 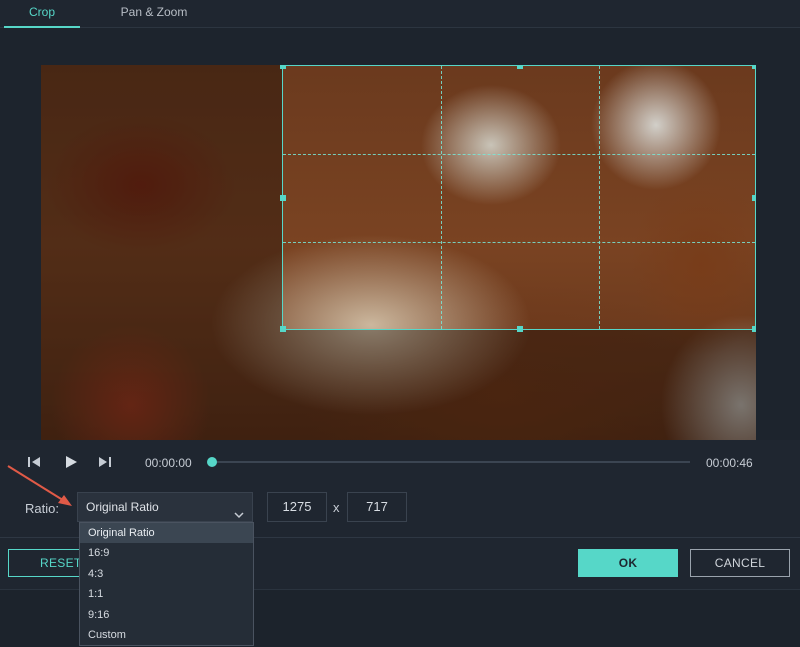 What do you see at coordinates (283, 67) in the screenshot?
I see `crop-handle-top-left` at bounding box center [283, 67].